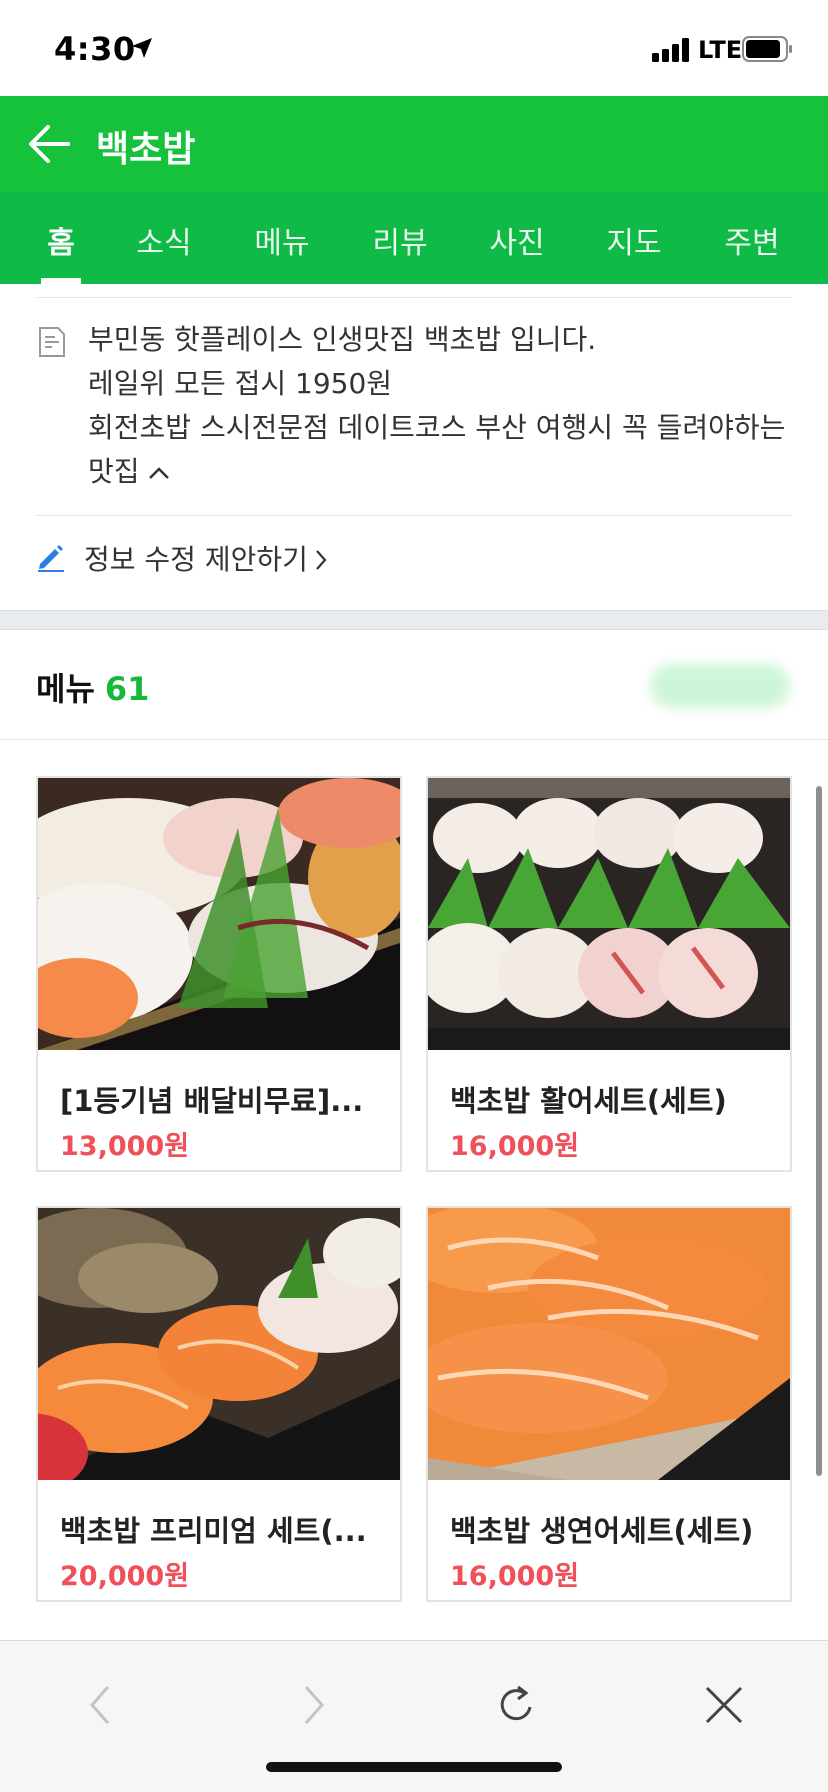 Image resolution: width=828 pixels, height=1792 pixels. What do you see at coordinates (61, 281) in the screenshot?
I see `active-tab-indicator` at bounding box center [61, 281].